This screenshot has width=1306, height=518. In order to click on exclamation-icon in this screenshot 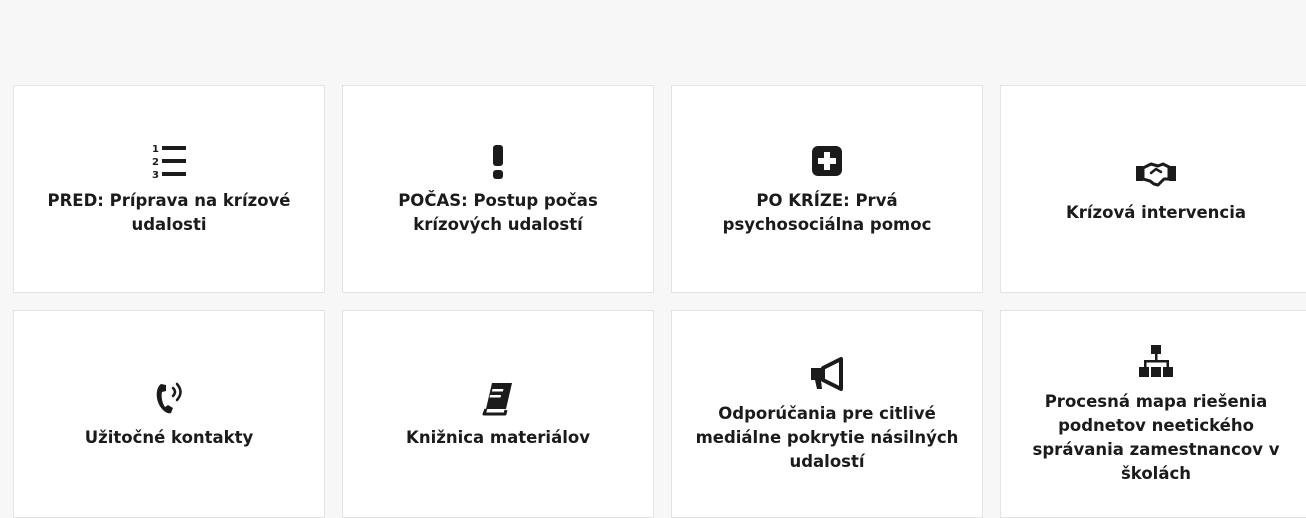, I will do `click(498, 161)`.